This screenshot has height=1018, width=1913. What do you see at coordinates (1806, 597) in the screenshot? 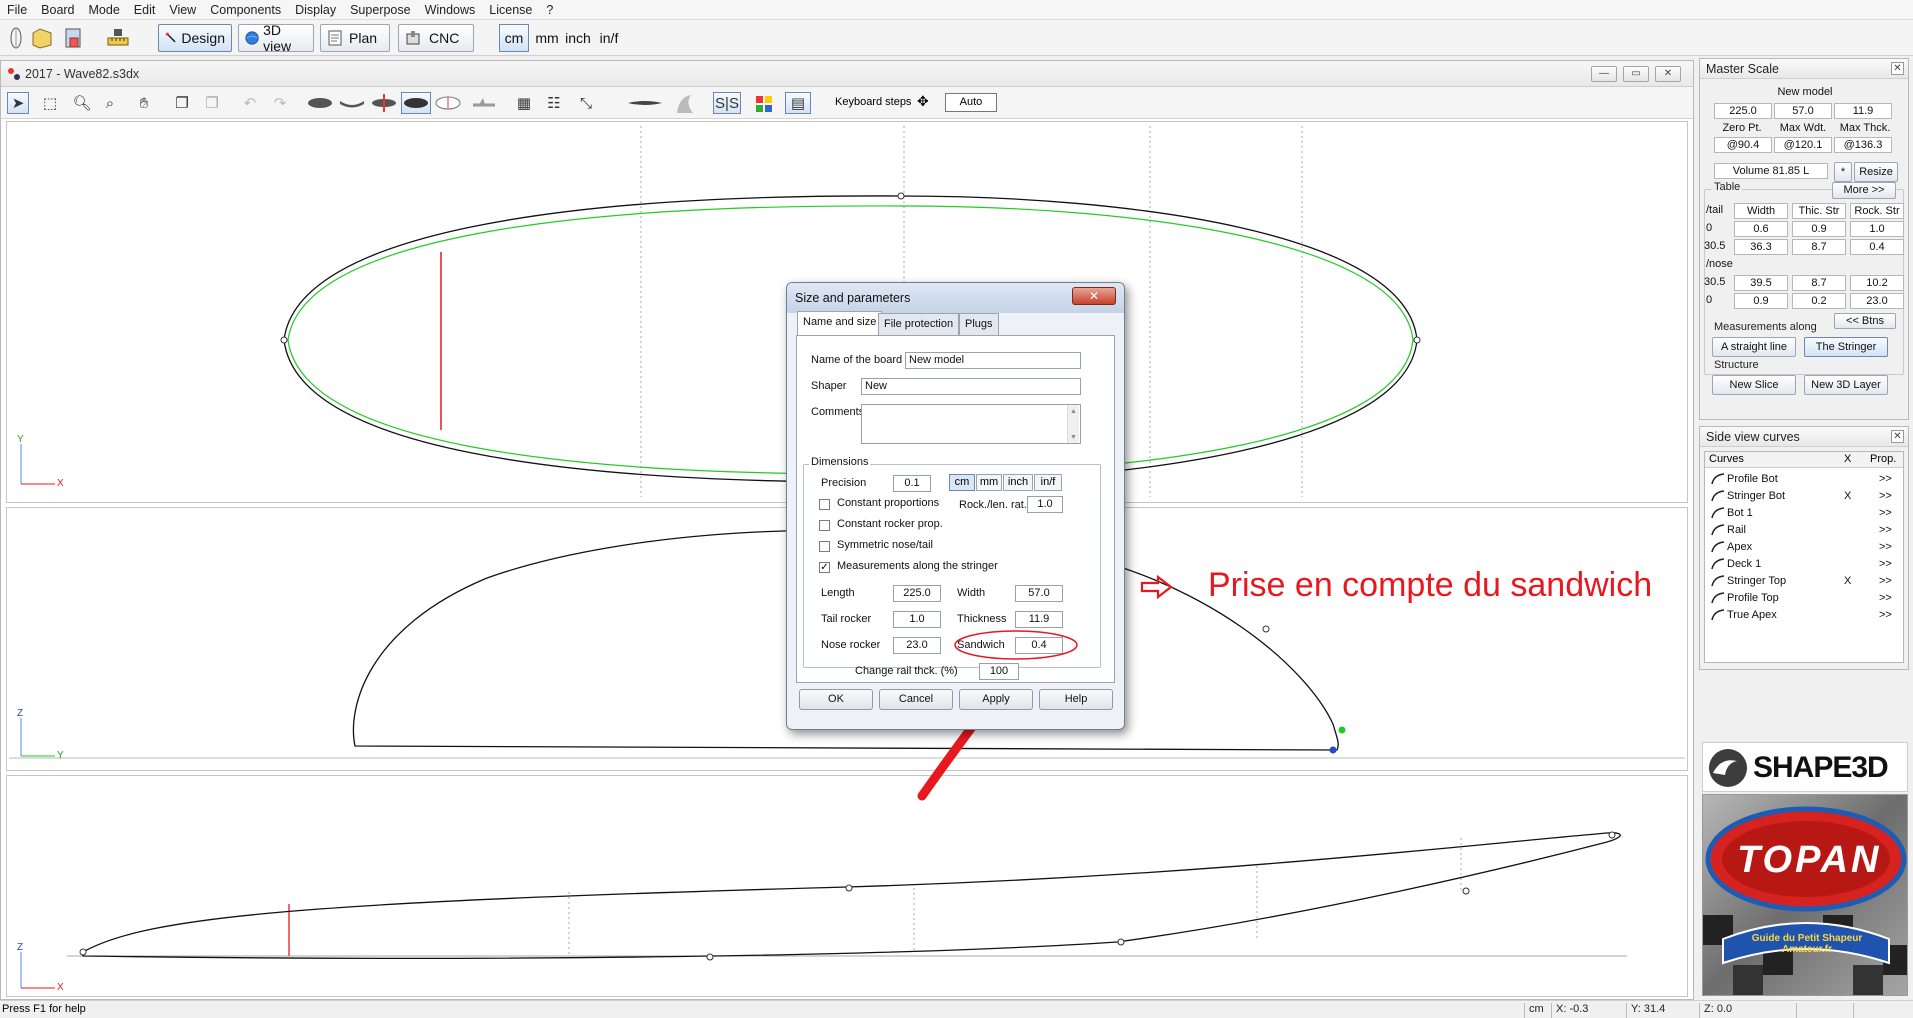
I see `curve-row: Profile Top >>` at bounding box center [1806, 597].